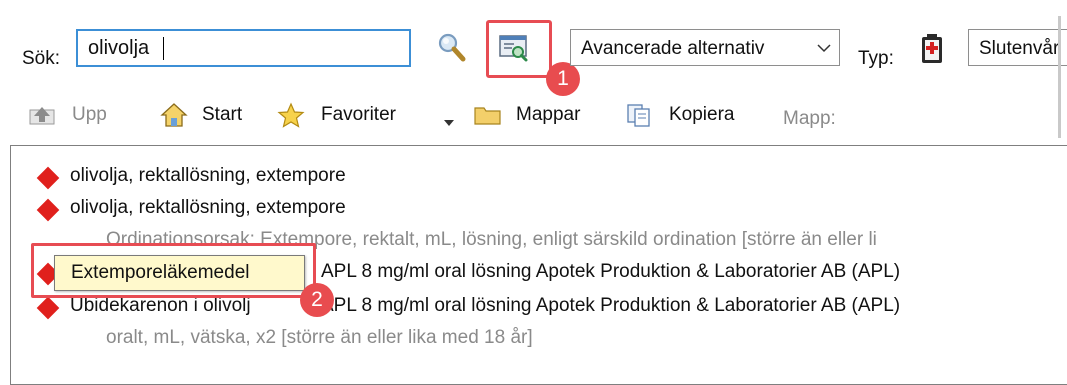  Describe the element at coordinates (1059, 77) in the screenshot. I see `panel-edge` at that location.